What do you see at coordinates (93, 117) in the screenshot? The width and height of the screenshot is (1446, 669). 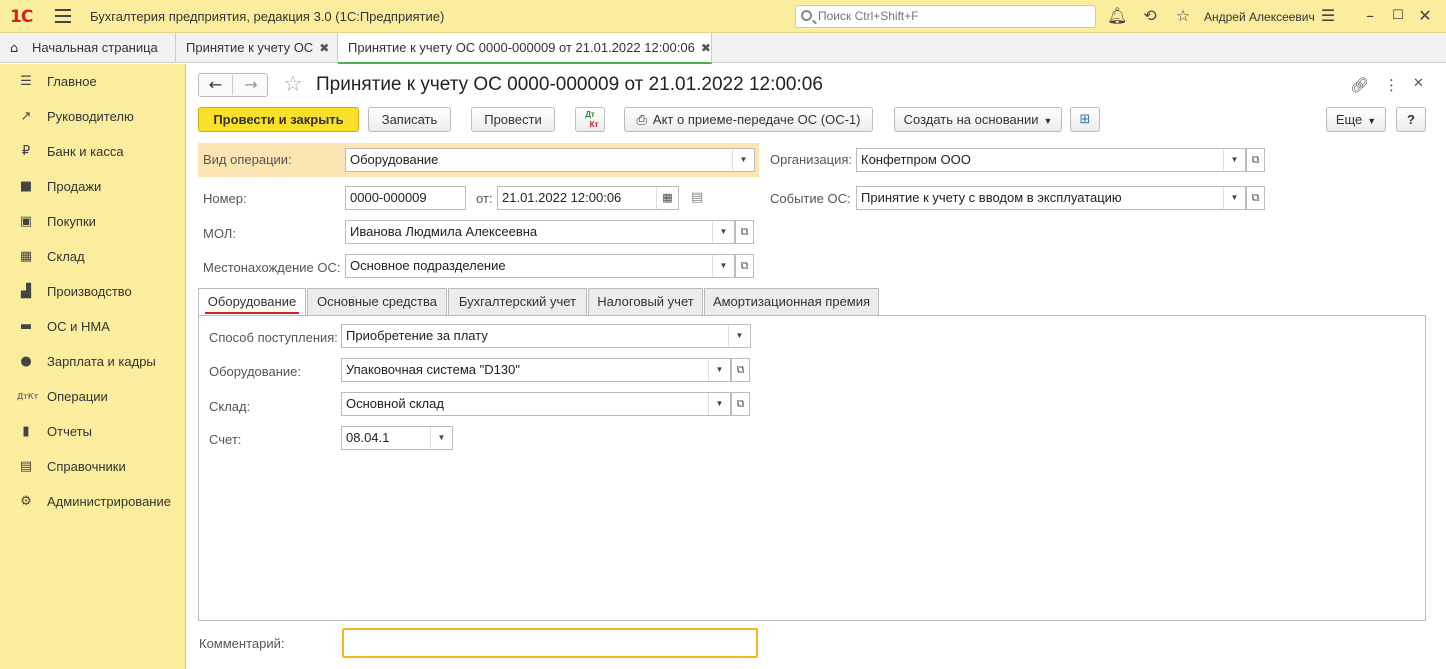 I see `sidebar-item-manager: ↗ Руководителю` at bounding box center [93, 117].